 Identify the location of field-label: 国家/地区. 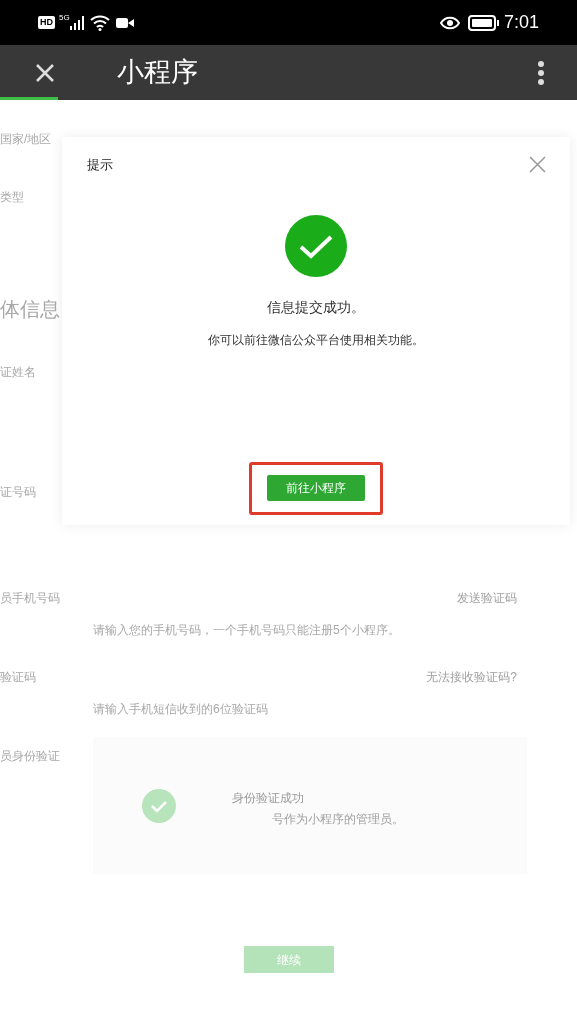
(26, 139).